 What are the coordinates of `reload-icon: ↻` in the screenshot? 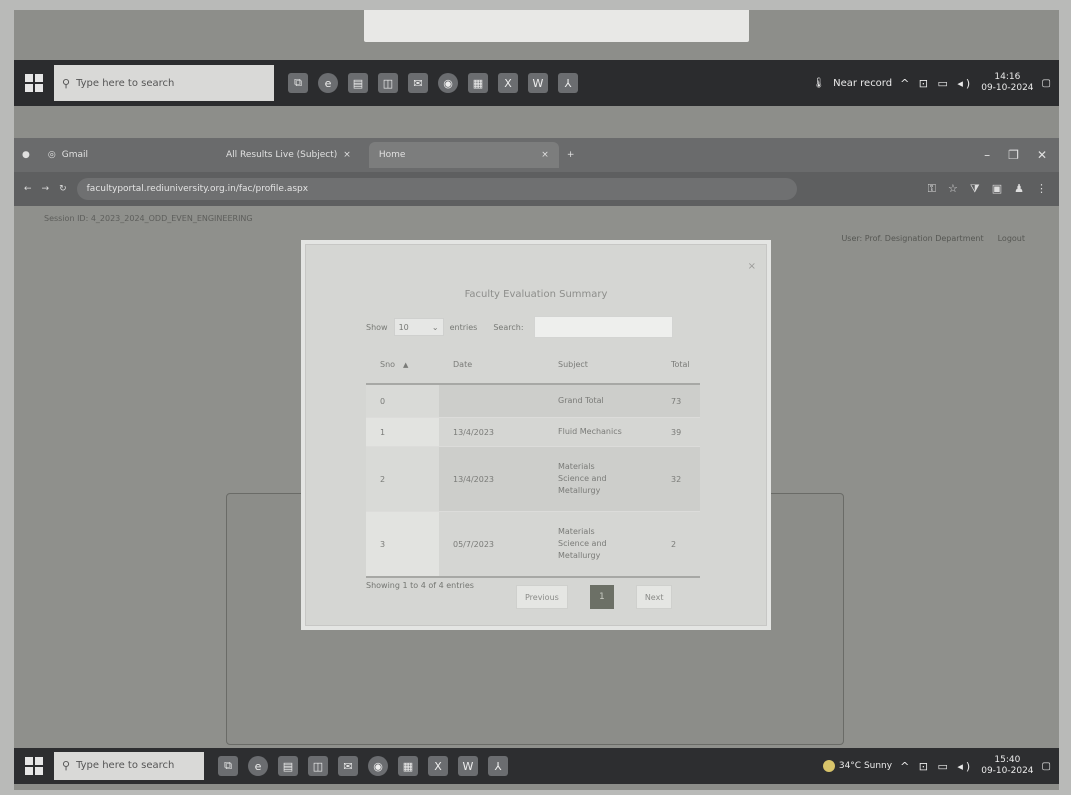 It's located at (63, 189).